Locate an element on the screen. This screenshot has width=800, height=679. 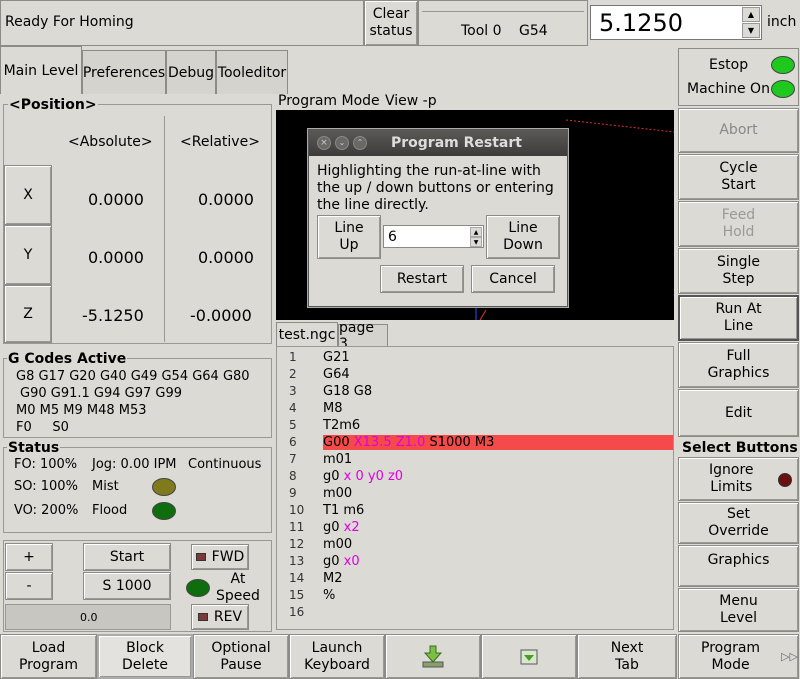
ignore-limits-indicator is located at coordinates (785, 480).